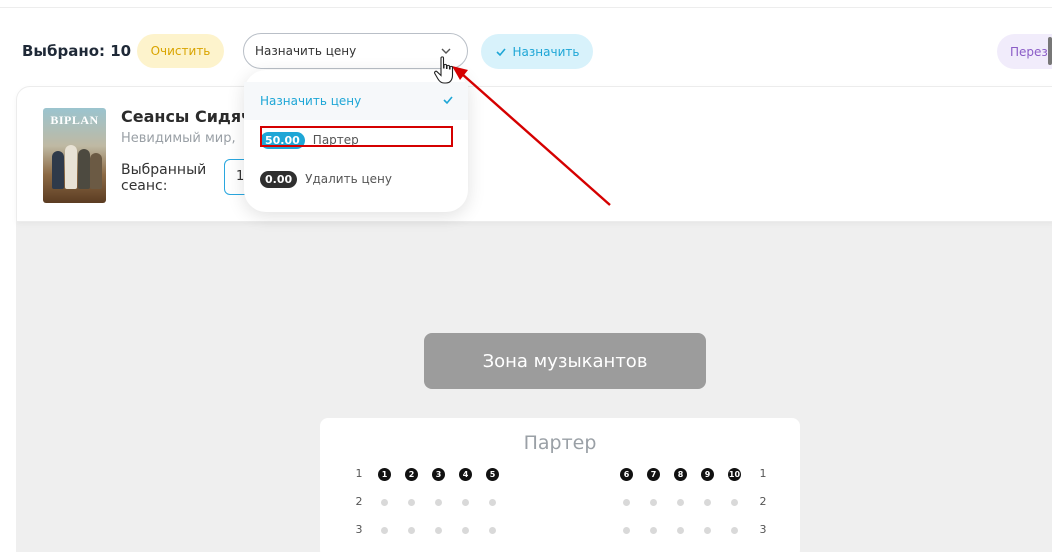  What do you see at coordinates (1024, 51) in the screenshot?
I see `reassign-button: Переза` at bounding box center [1024, 51].